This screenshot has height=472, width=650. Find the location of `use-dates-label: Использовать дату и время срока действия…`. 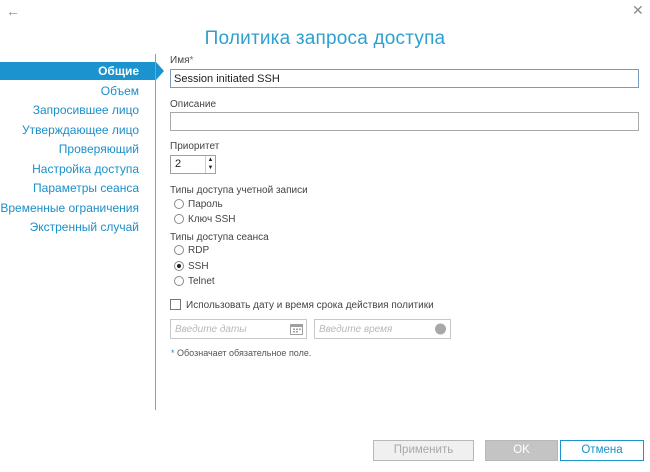

use-dates-label: Использовать дату и время срока действия… is located at coordinates (310, 306).